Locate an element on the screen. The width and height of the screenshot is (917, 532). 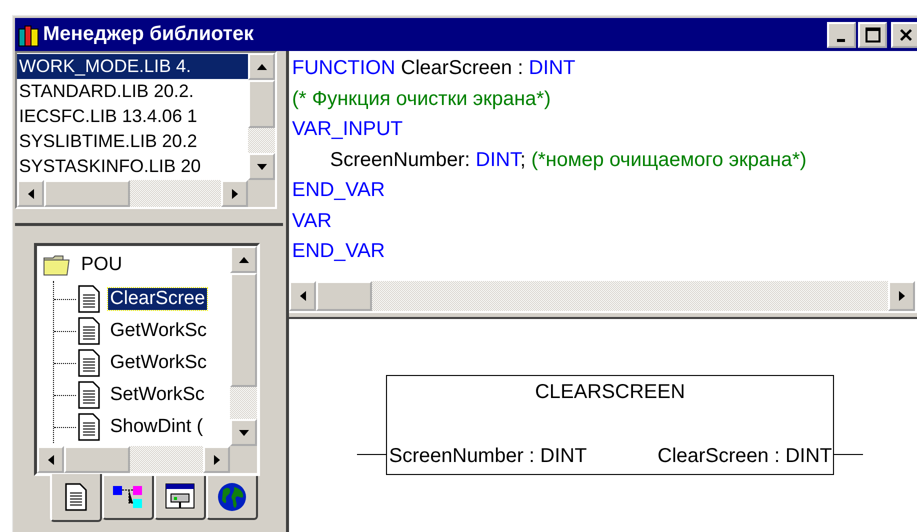
output-label: ClearScreen : DINT is located at coordinates (745, 456).